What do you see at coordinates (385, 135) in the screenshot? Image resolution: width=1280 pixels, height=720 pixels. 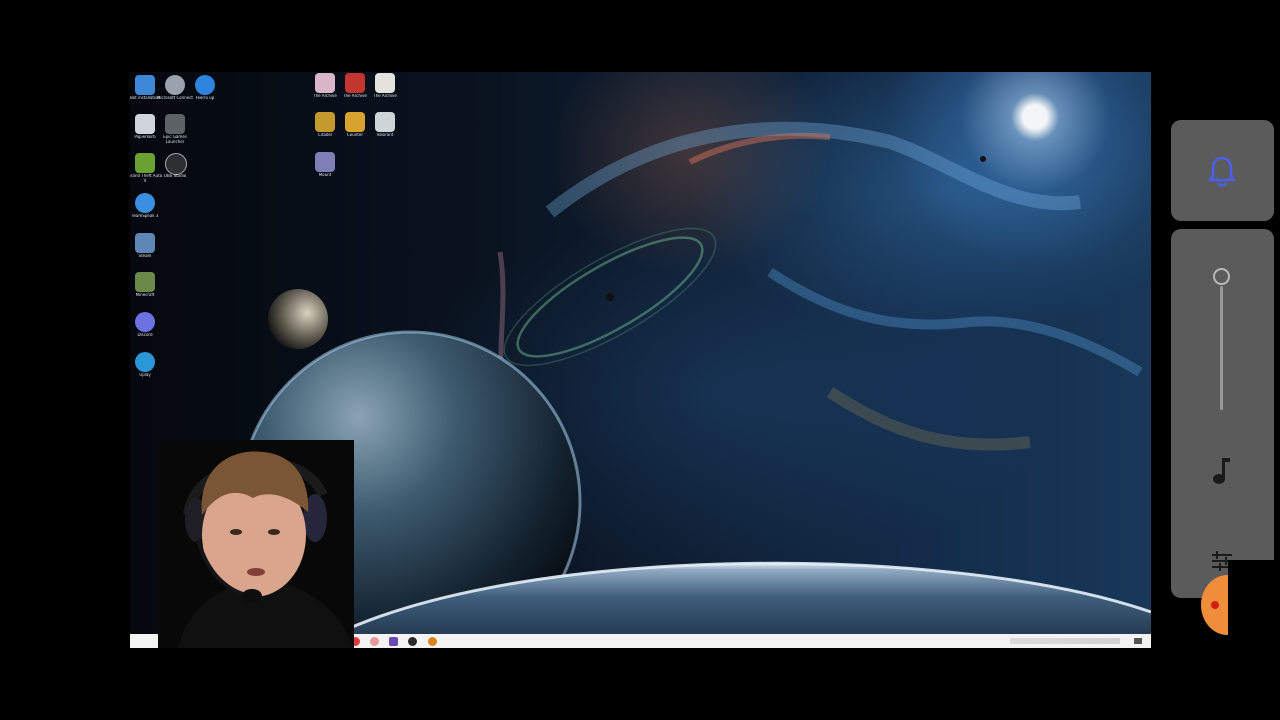 I see `desktop-icon-label: Valorant` at bounding box center [385, 135].